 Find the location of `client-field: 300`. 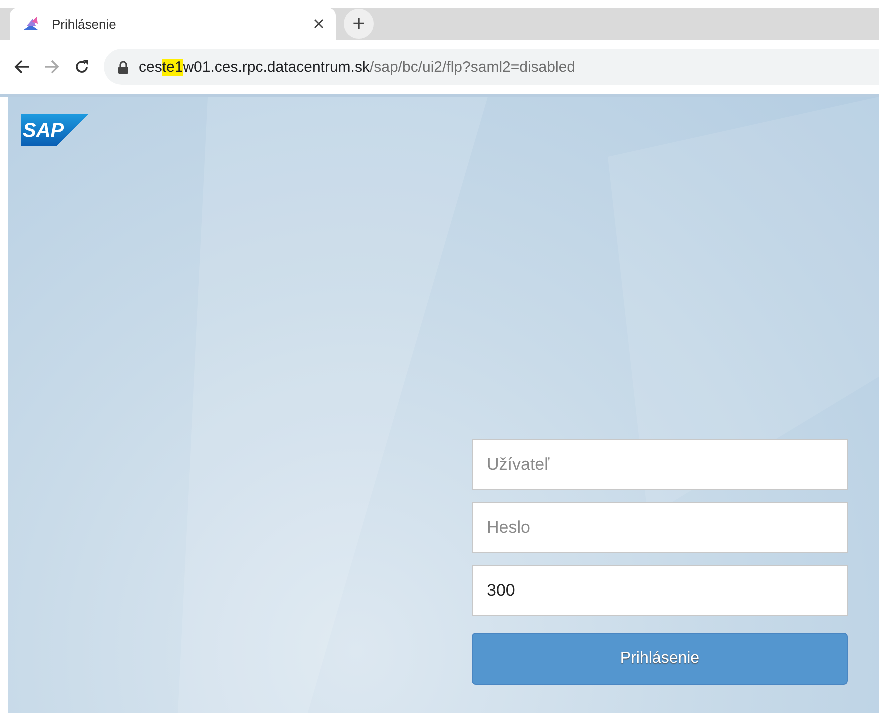

client-field: 300 is located at coordinates (660, 590).